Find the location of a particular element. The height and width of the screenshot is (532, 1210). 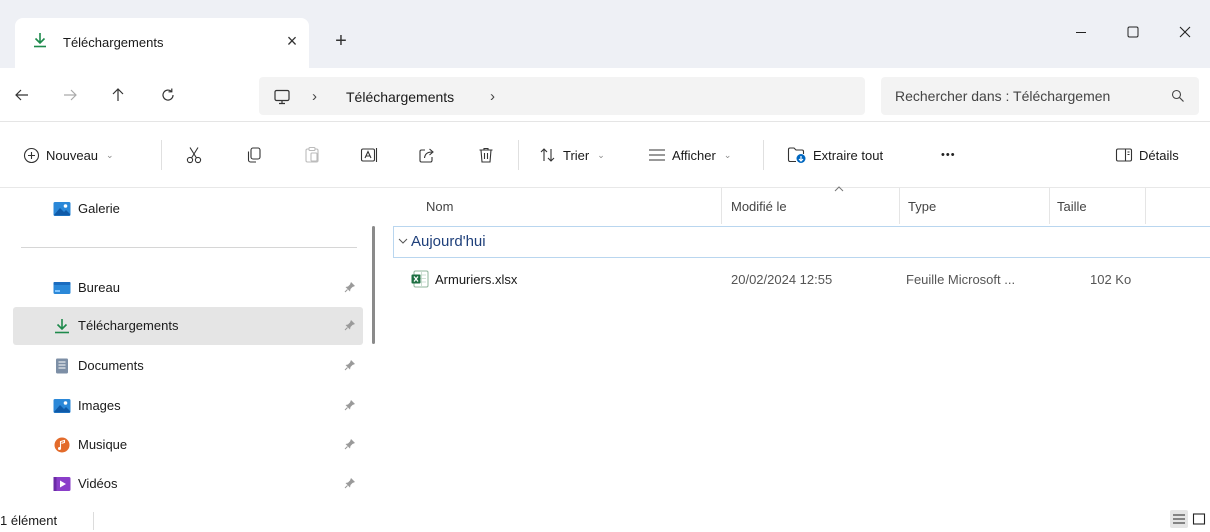

close-icon: × is located at coordinates (292, 40).